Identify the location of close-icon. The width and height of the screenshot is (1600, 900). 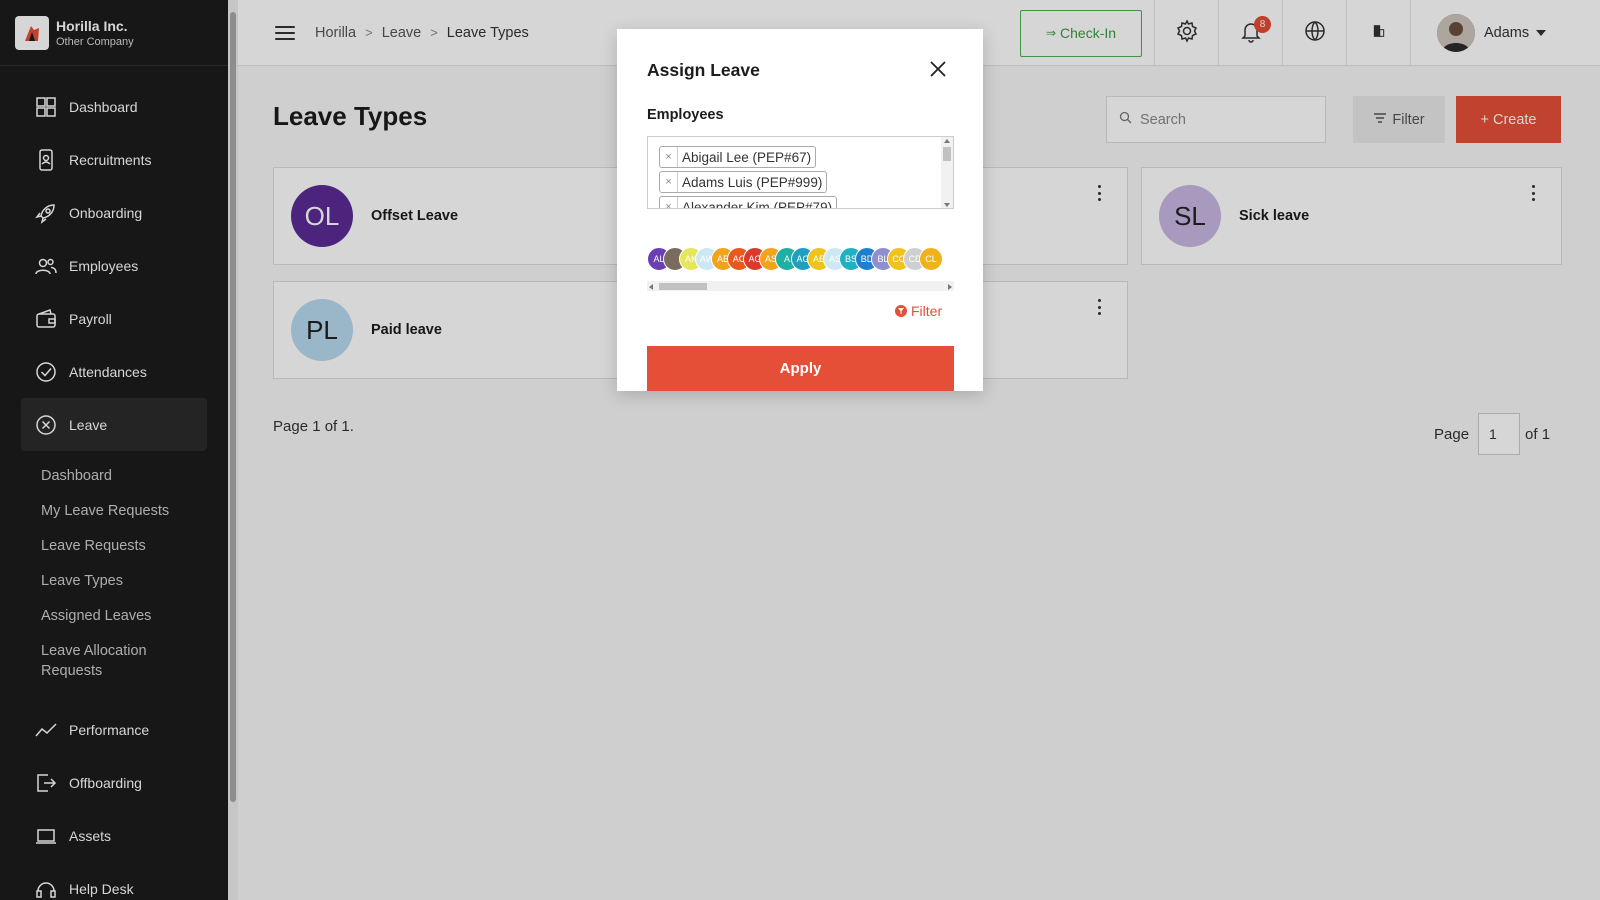
(938, 69).